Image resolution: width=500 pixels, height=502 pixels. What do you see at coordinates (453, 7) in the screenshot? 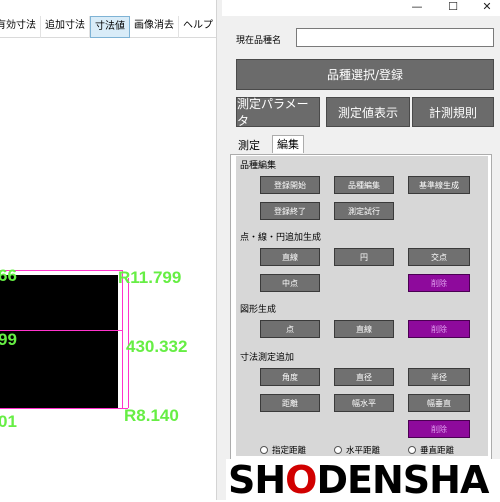
I see `maximize-icon: ☐` at bounding box center [453, 7].